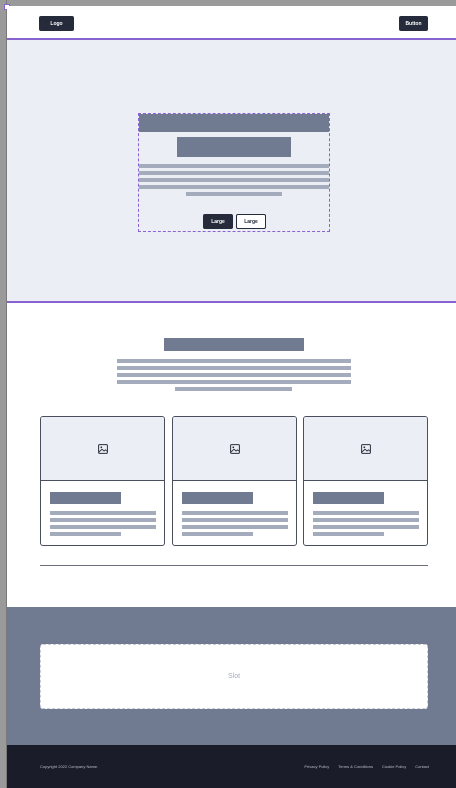  Describe the element at coordinates (234, 147) in the screenshot. I see `hero-title-placeholder` at that location.